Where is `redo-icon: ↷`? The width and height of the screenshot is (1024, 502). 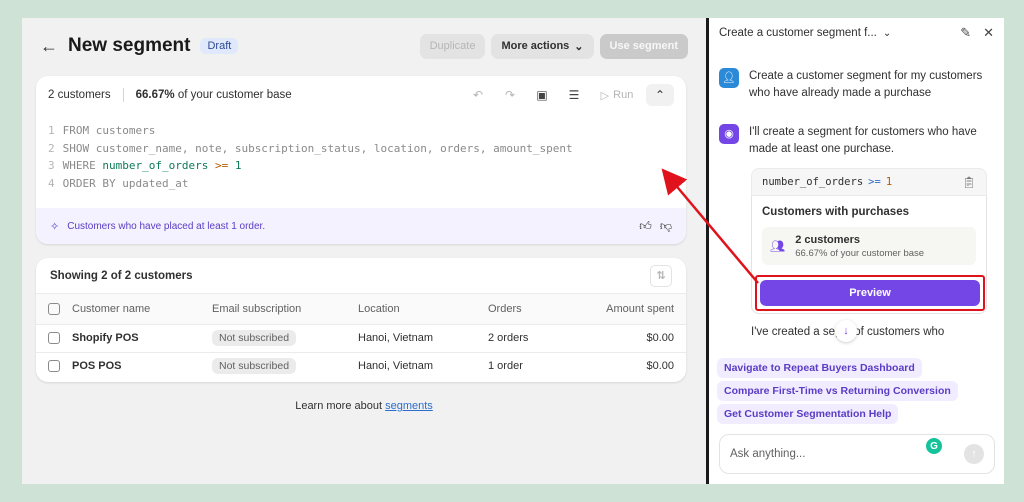 redo-icon: ↷ is located at coordinates (510, 95).